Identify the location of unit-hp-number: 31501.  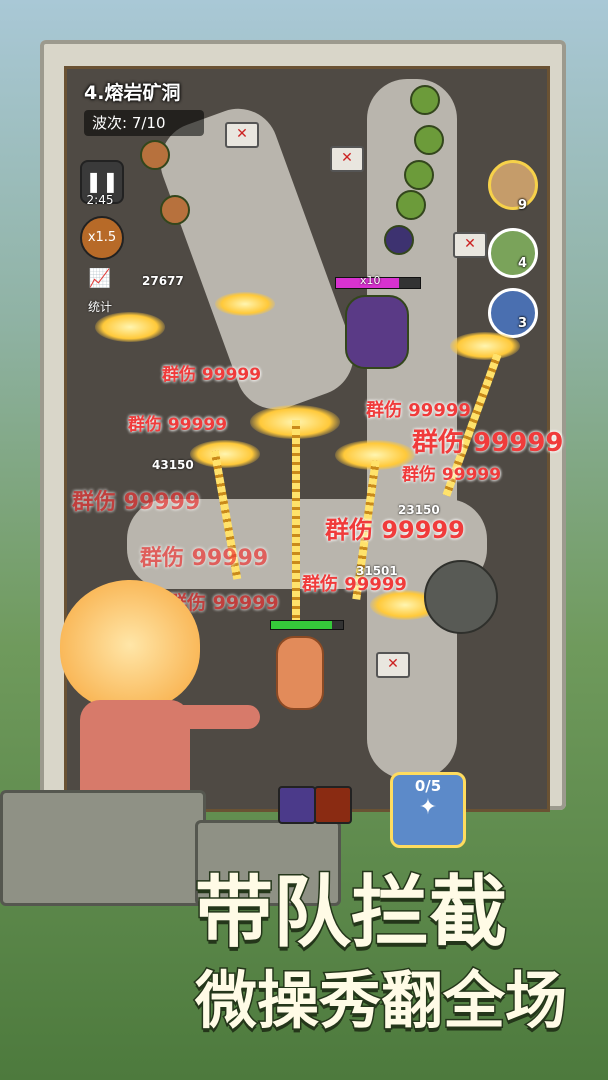
(377, 571).